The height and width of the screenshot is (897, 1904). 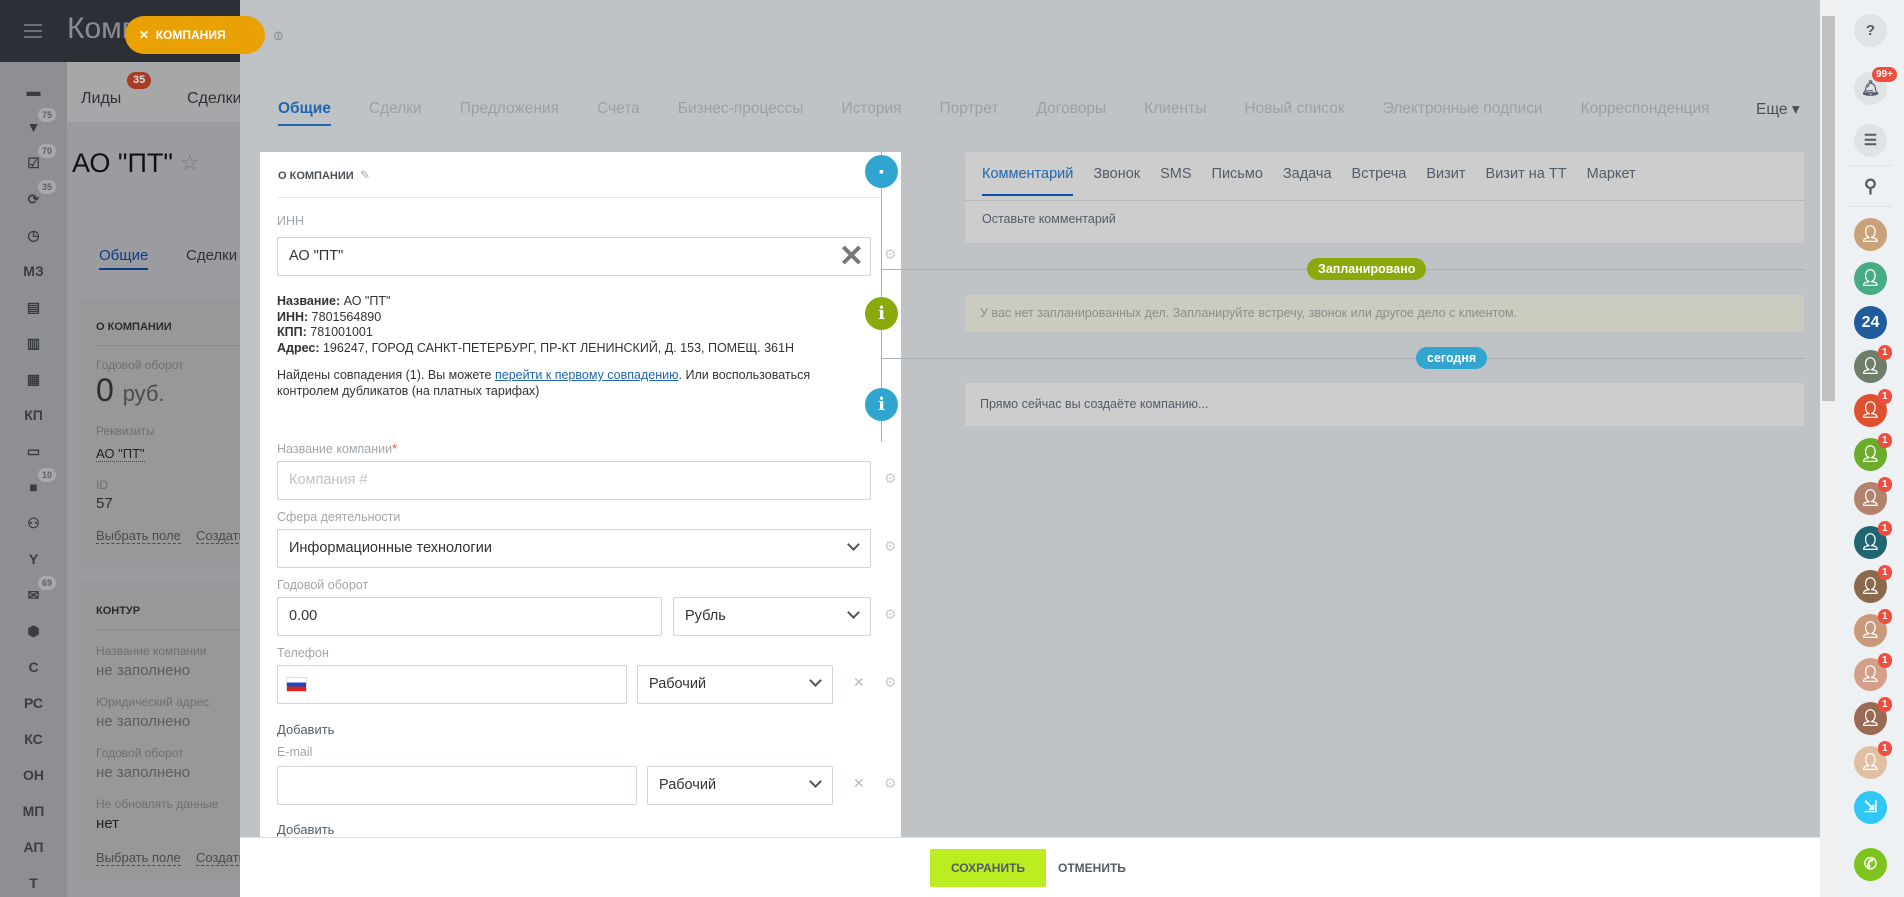 What do you see at coordinates (452, 684) in the screenshot?
I see `phone-input` at bounding box center [452, 684].